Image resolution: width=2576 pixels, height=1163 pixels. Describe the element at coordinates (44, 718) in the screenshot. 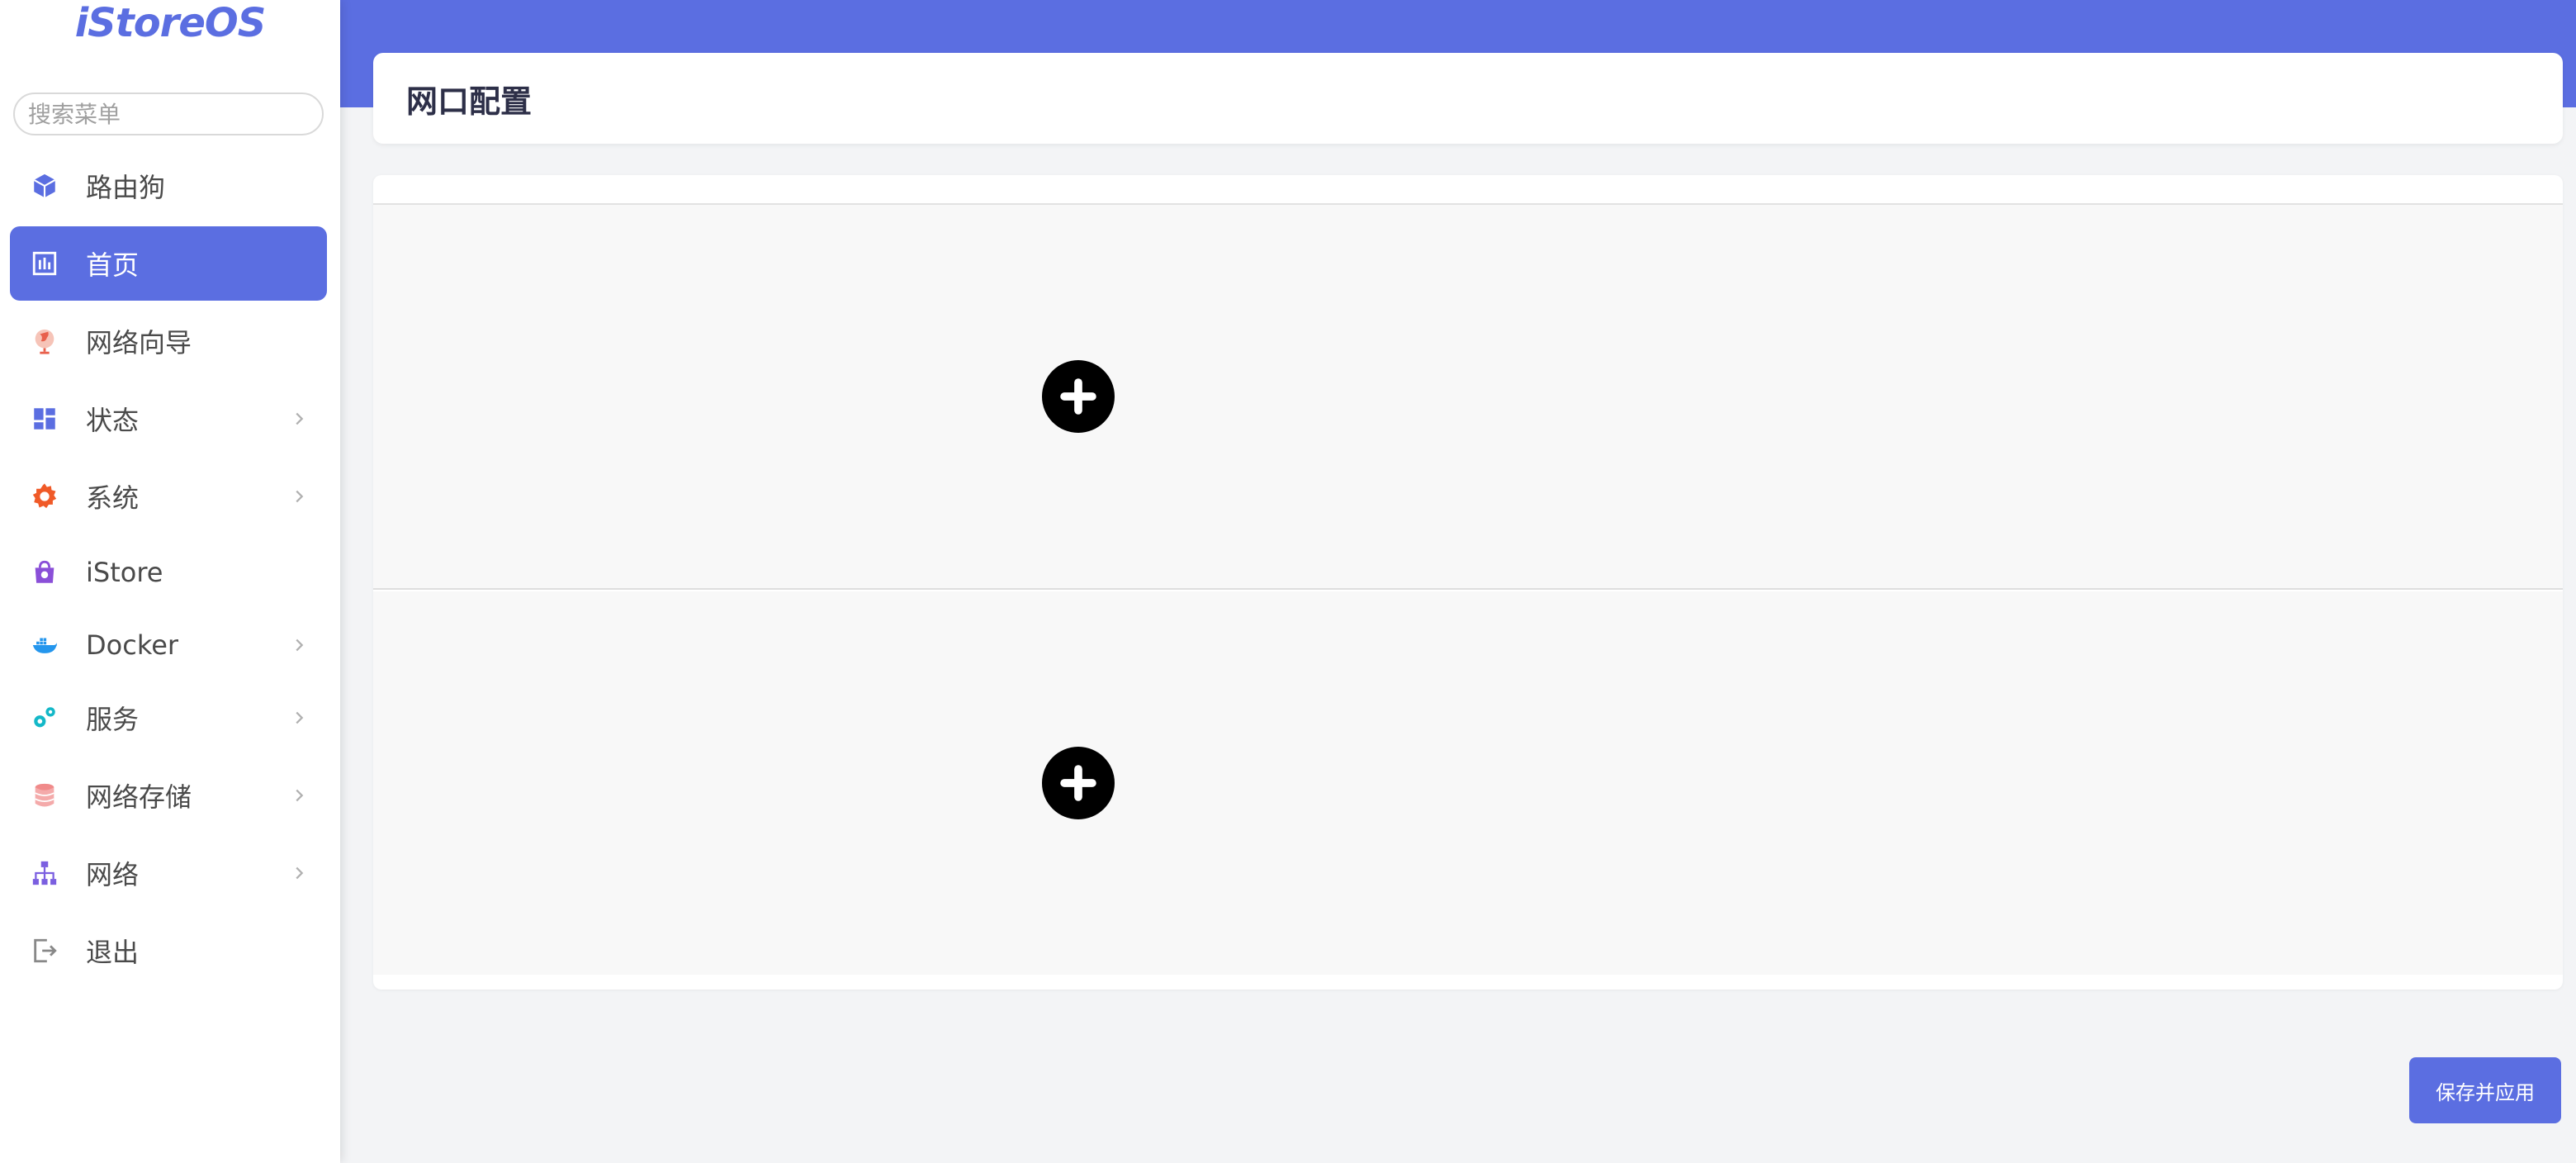

I see `cogs-icon` at that location.